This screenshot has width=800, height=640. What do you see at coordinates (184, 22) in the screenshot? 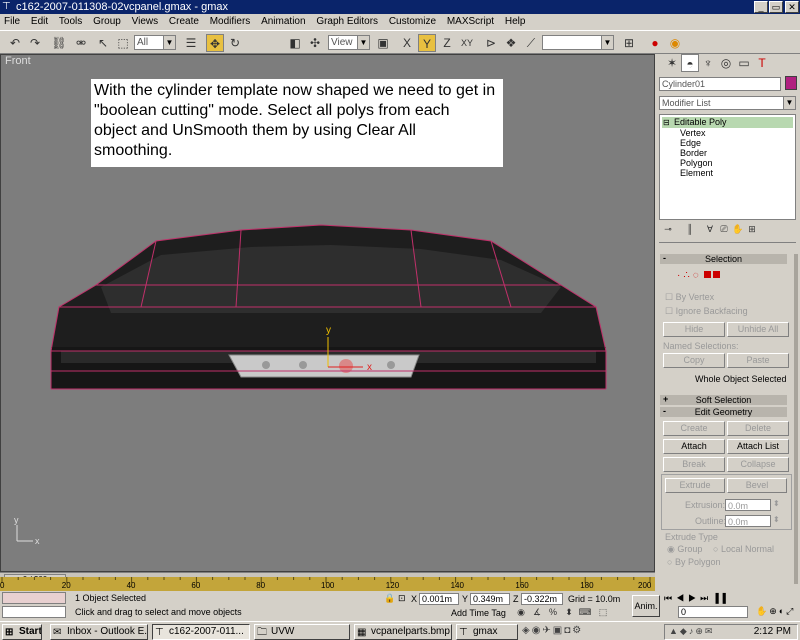
I see `menu-create: Create` at bounding box center [184, 22].